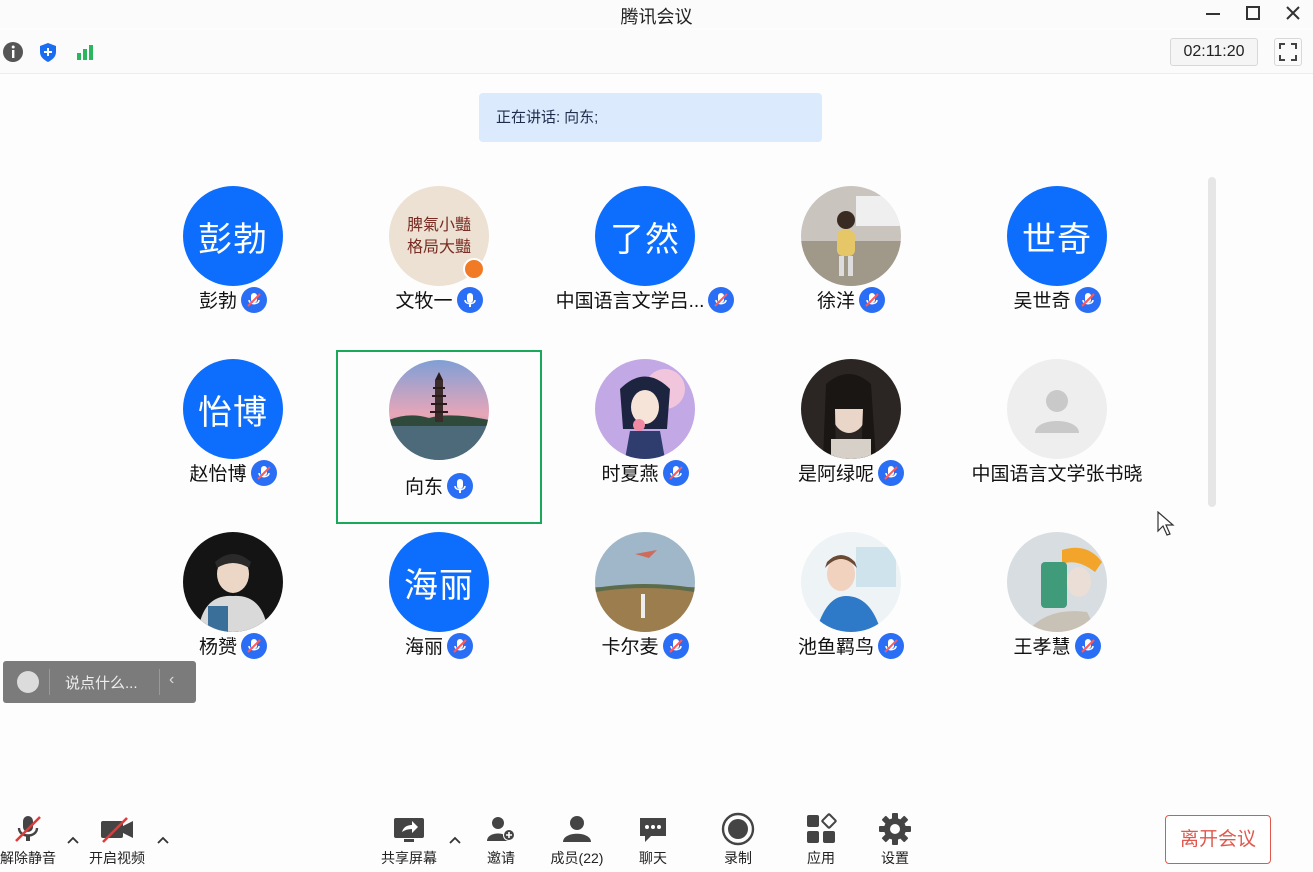 This screenshot has width=1313, height=872. I want to click on security-button, so click(48, 52).